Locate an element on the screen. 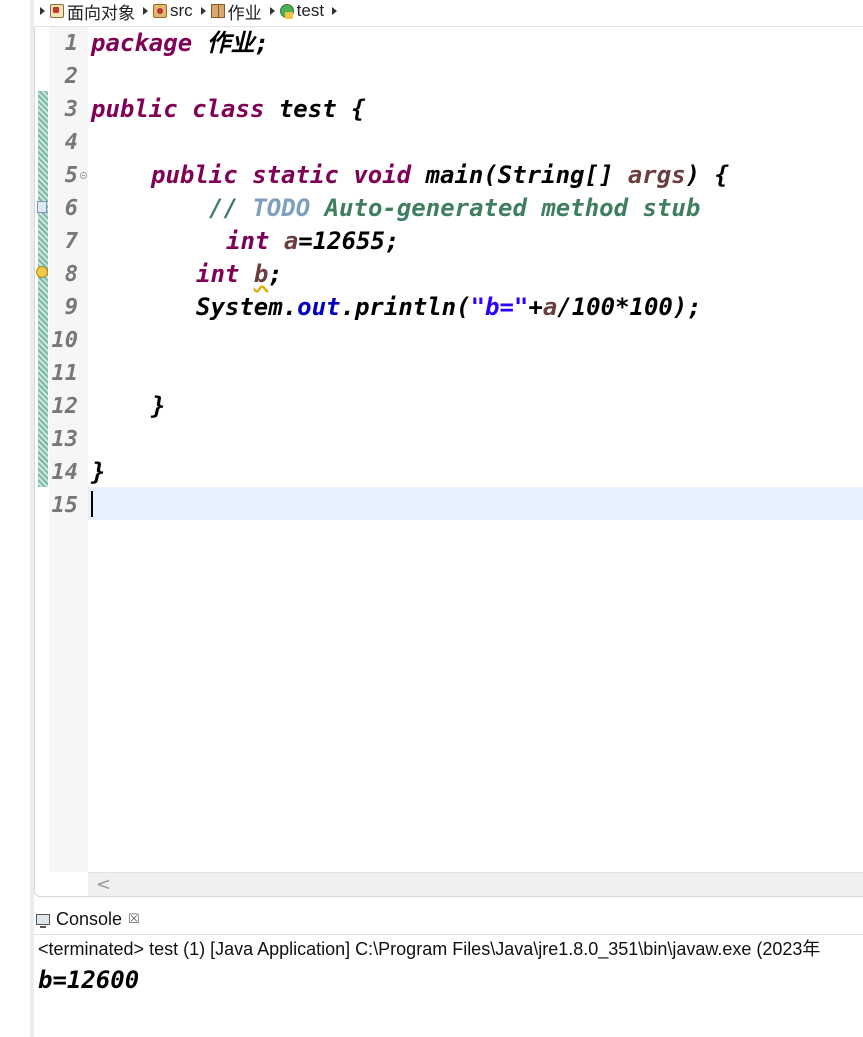 Image resolution: width=863 pixels, height=1037 pixels. line-number: 10 is located at coordinates (65, 340).